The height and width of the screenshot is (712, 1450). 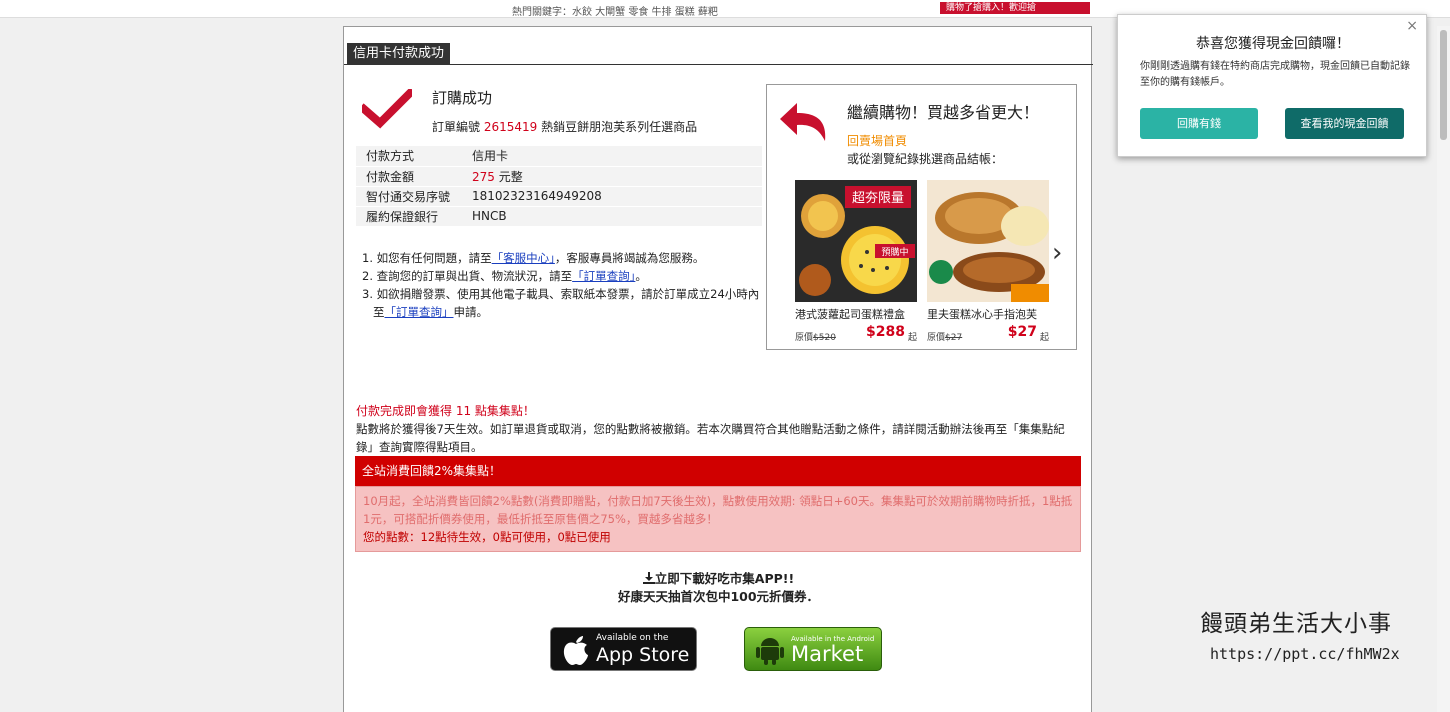 I want to click on close-icon: ×, so click(x=1412, y=26).